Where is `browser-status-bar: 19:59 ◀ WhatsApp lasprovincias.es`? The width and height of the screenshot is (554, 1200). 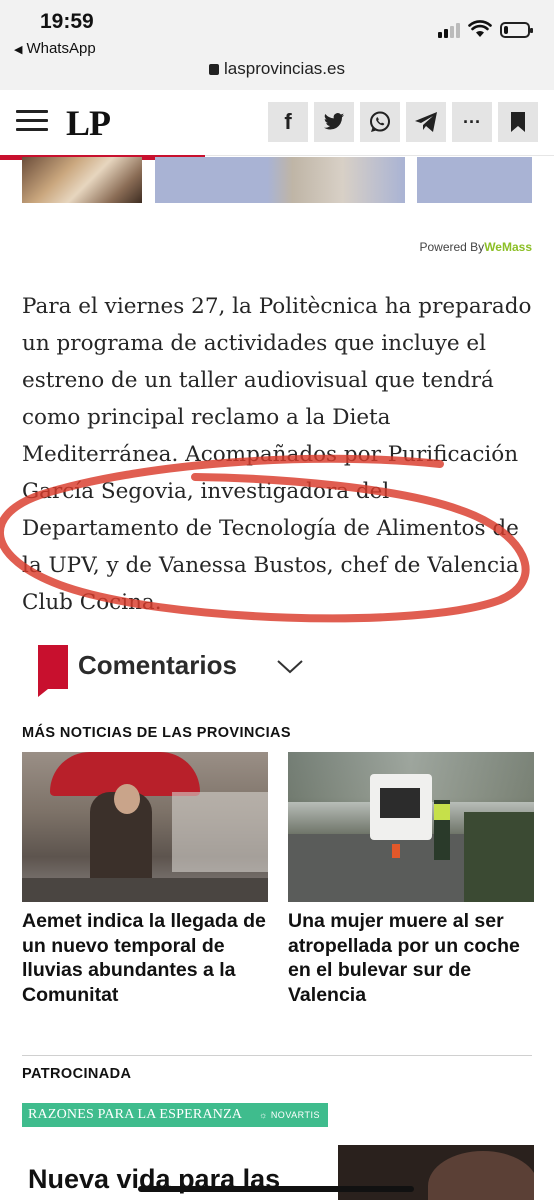
browser-status-bar: 19:59 ◀ WhatsApp lasprovincias.es is located at coordinates (277, 45).